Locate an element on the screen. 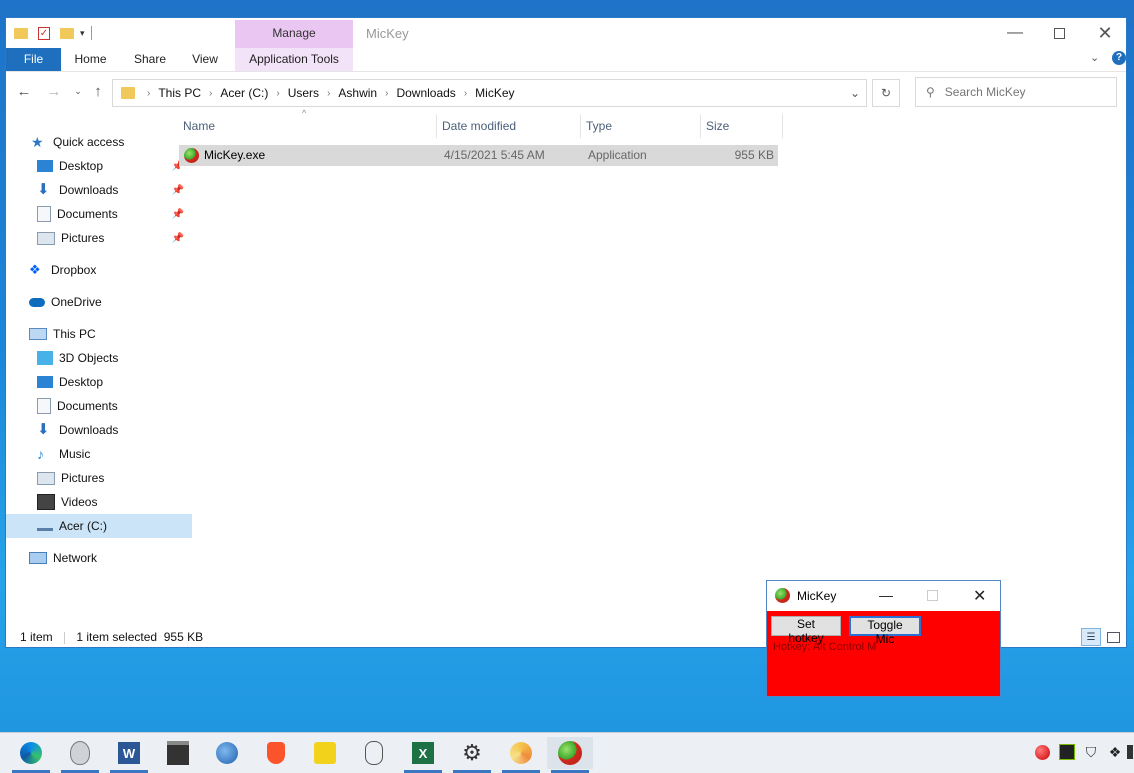  taskbar-edge is located at coordinates (31, 755).